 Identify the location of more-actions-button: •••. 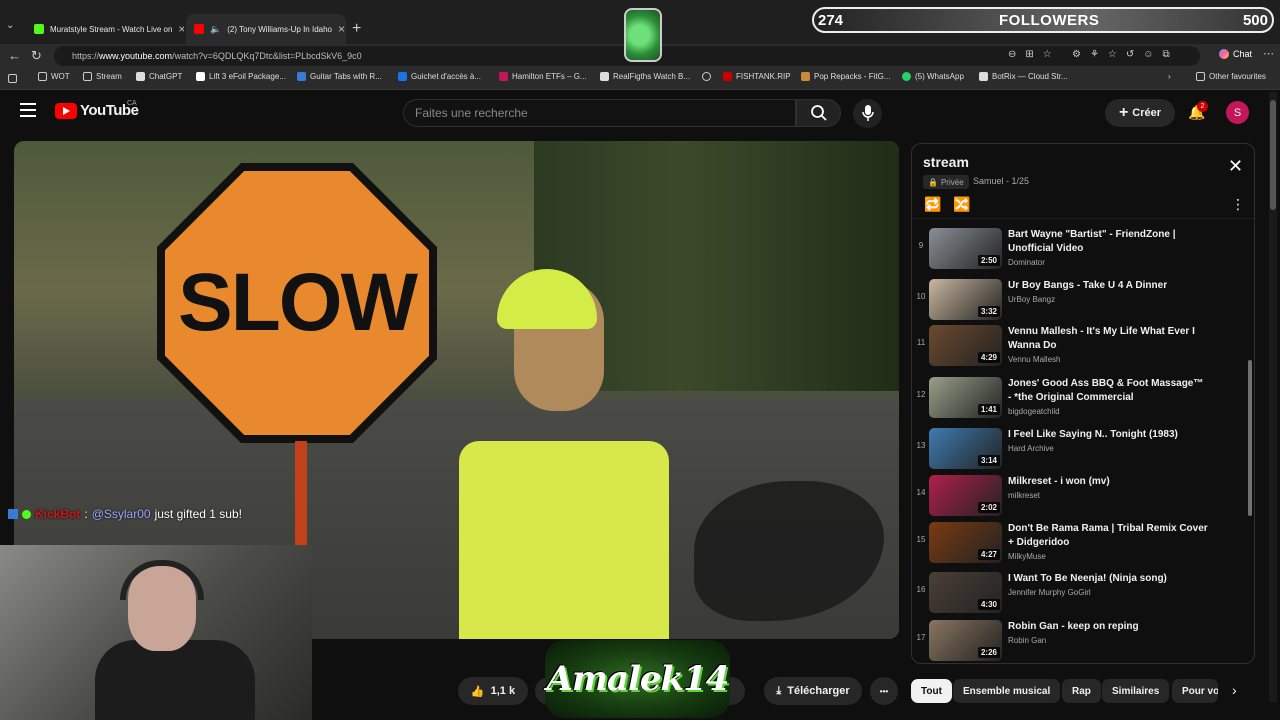
(884, 691).